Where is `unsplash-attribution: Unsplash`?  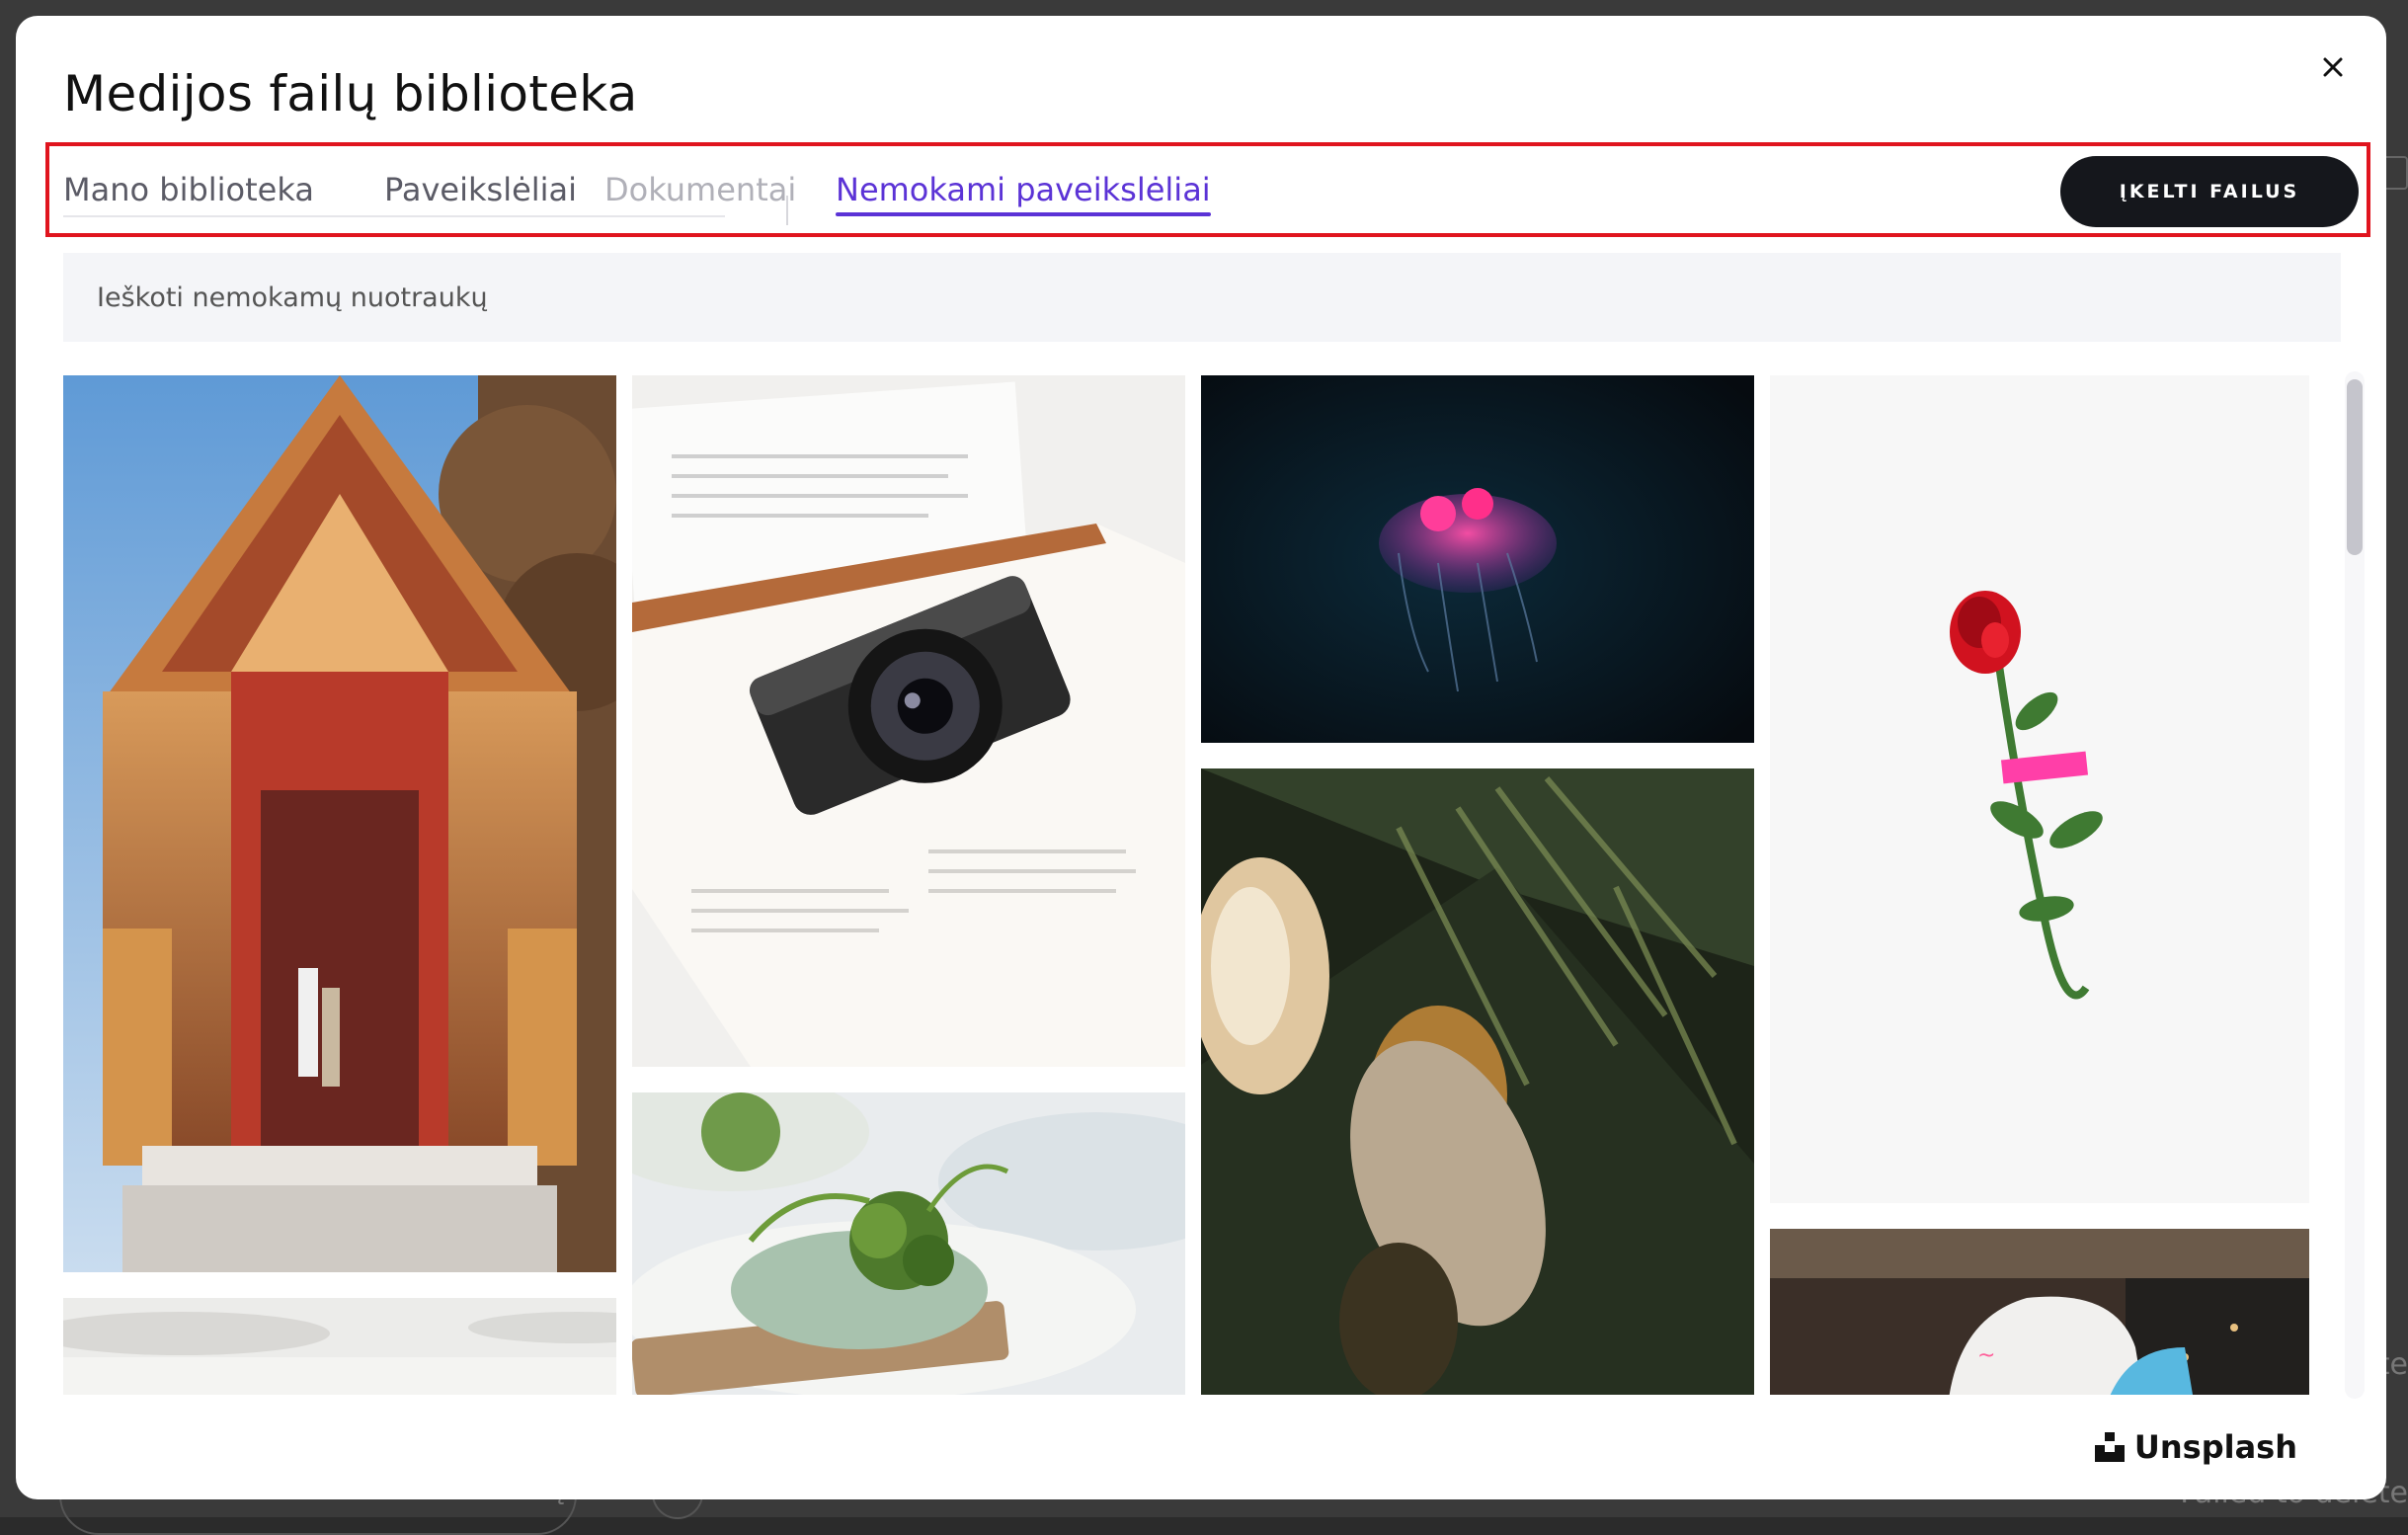 unsplash-attribution: Unsplash is located at coordinates (2195, 1447).